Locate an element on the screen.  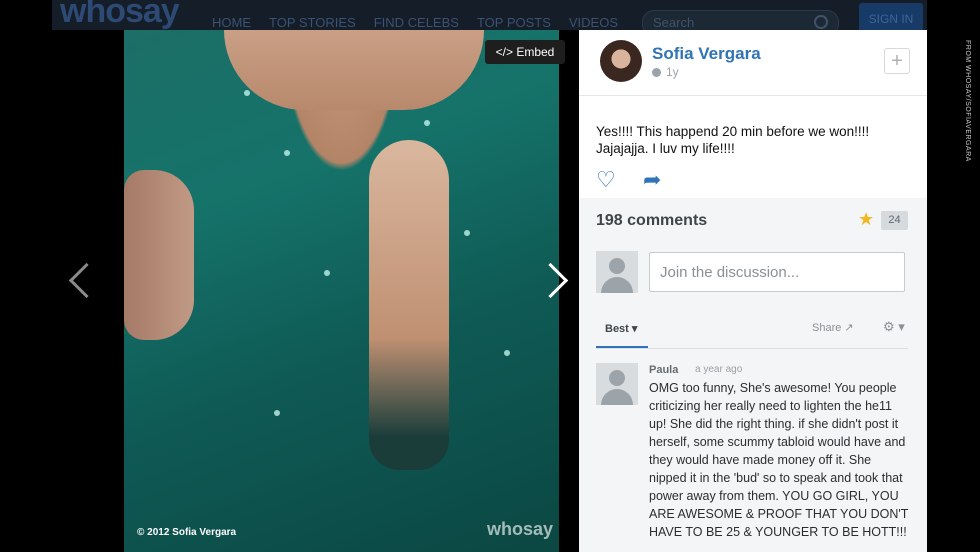
clock-icon is located at coordinates (656, 72).